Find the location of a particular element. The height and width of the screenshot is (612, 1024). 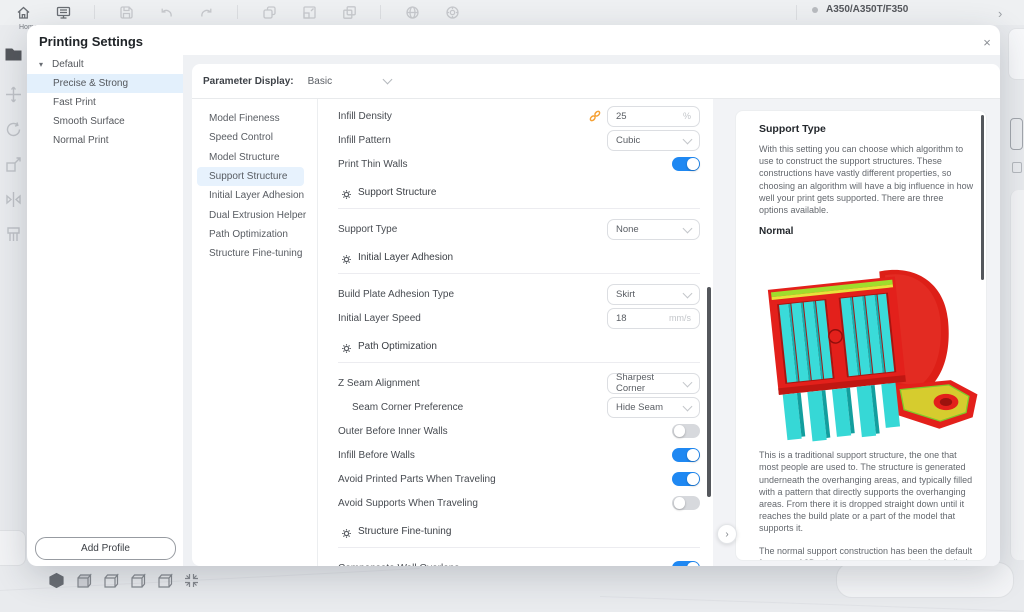

machine-name: A350/A350T/F350 is located at coordinates (867, 9).